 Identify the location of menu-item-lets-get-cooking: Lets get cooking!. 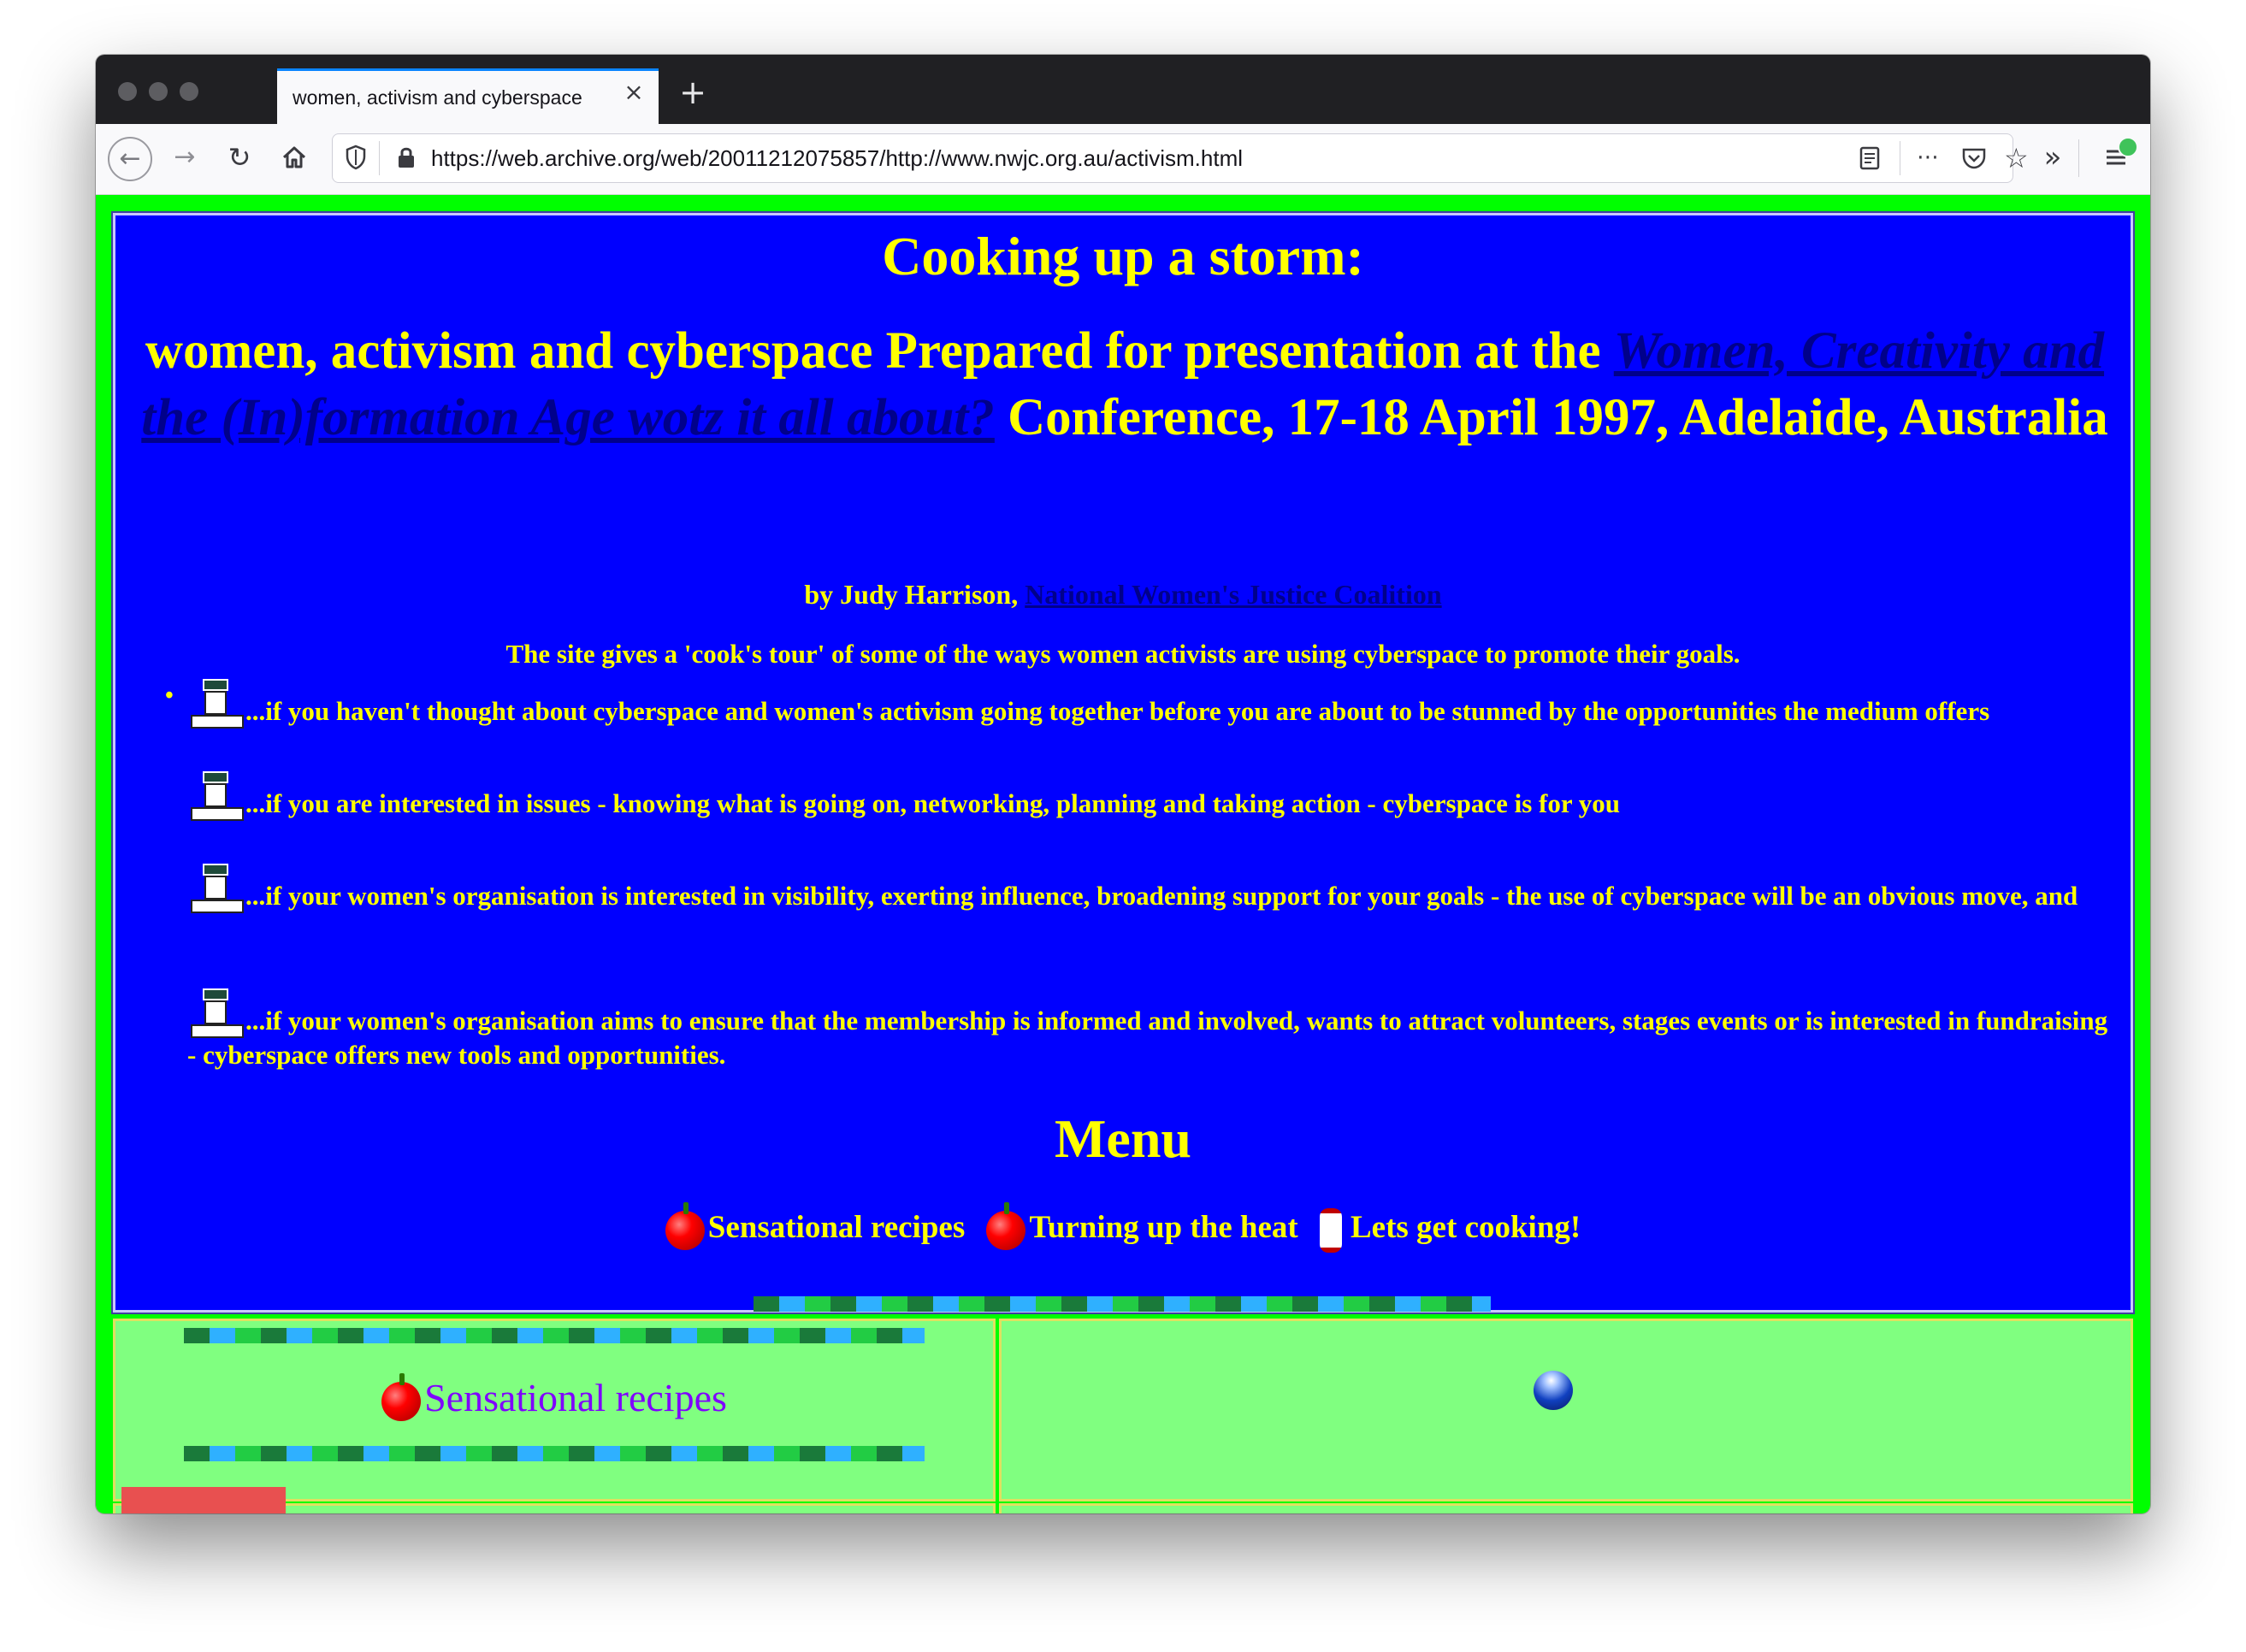
(1450, 1230).